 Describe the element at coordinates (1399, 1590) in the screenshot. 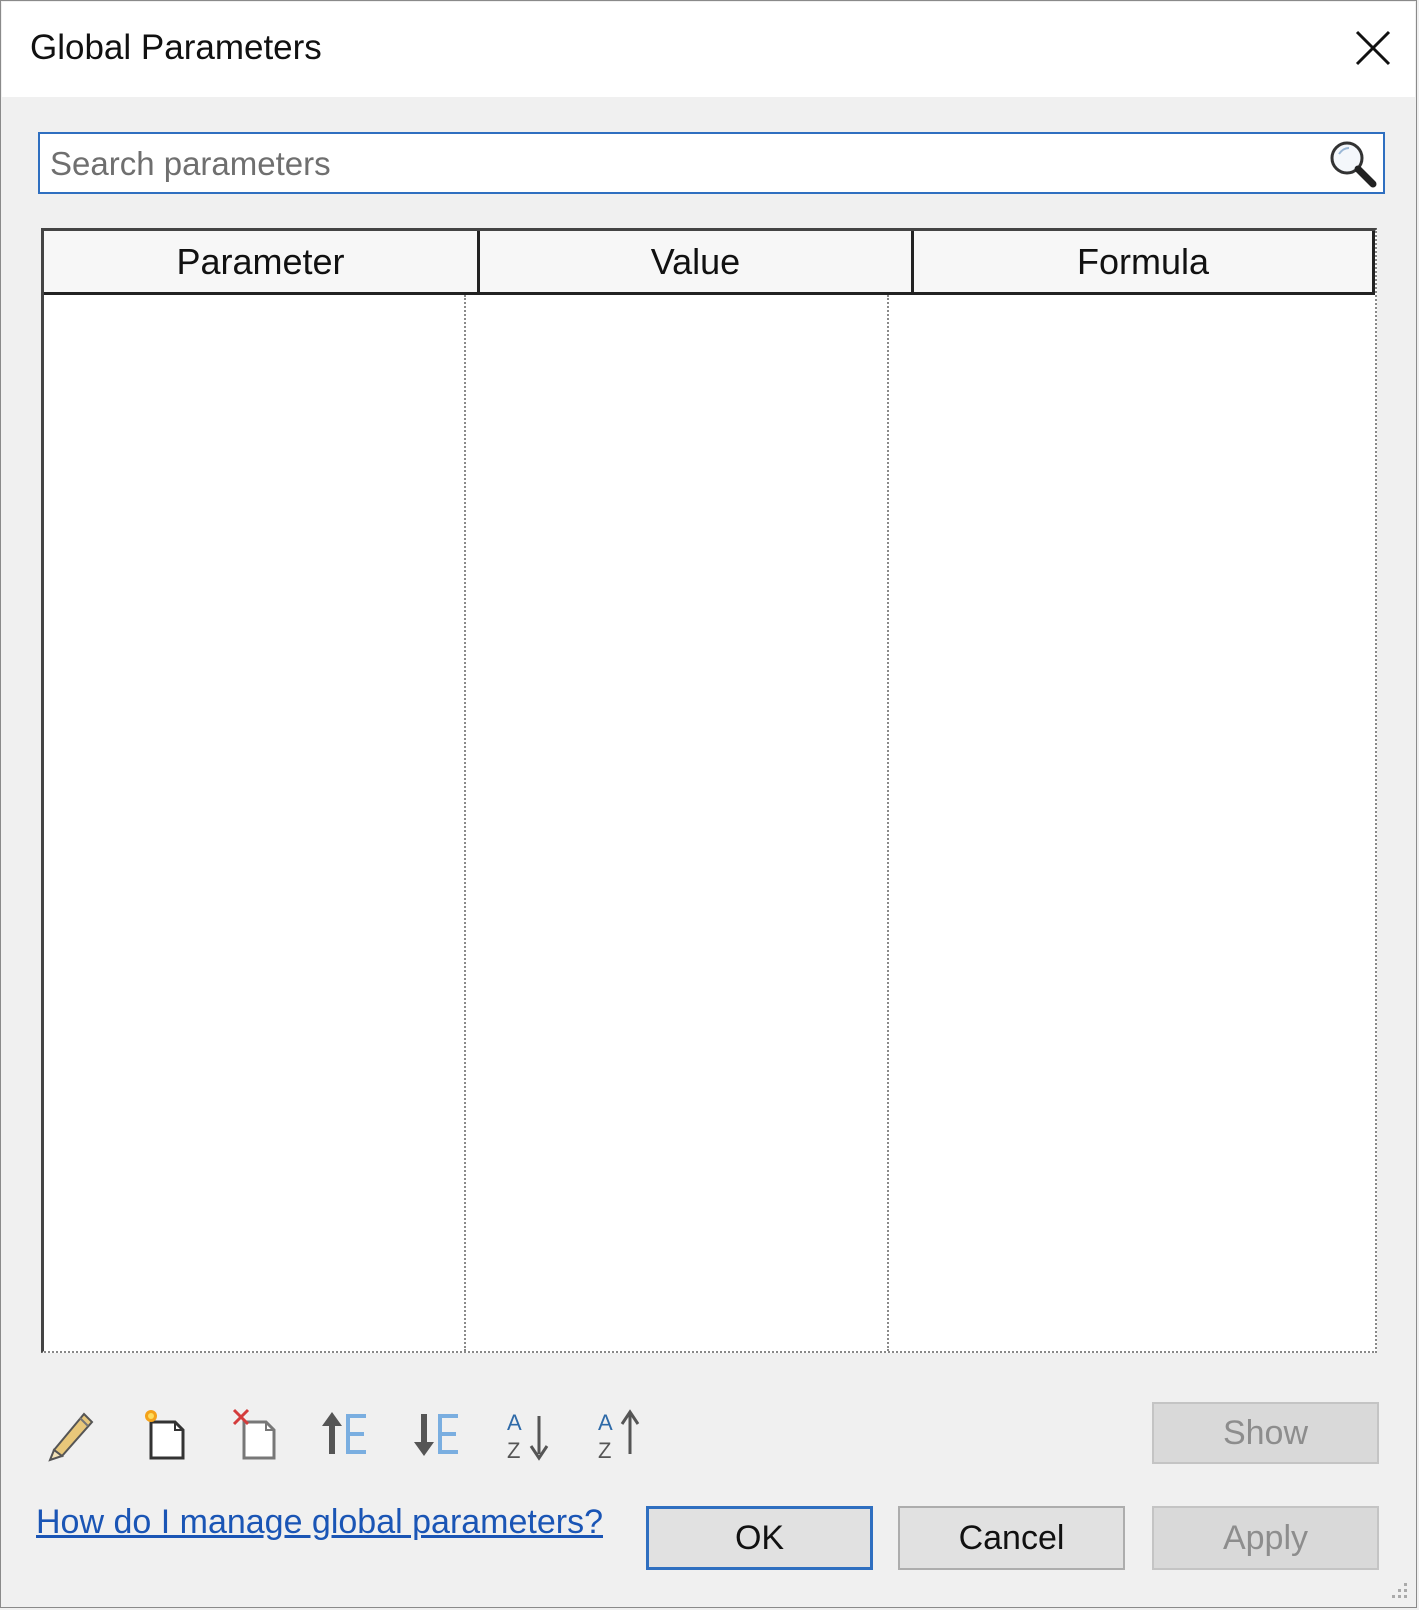

I see `resize-grip-icon` at that location.